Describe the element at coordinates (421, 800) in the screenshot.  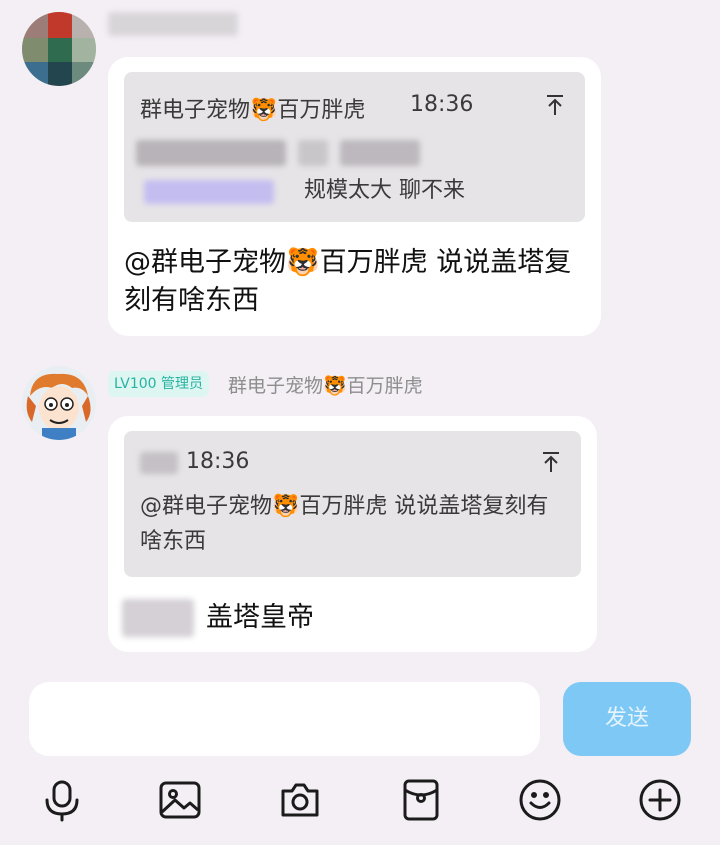
I see `red-packet-icon` at that location.